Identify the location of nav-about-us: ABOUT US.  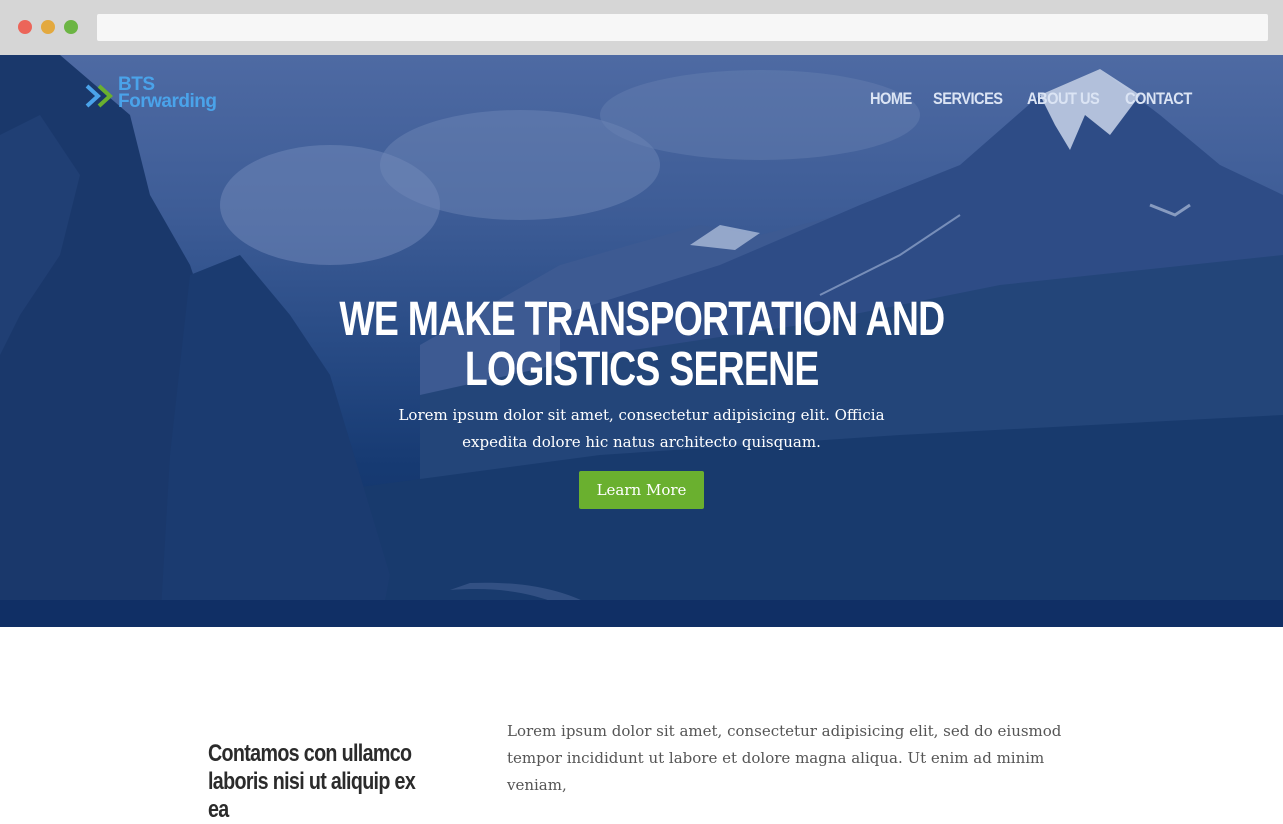
(1063, 99).